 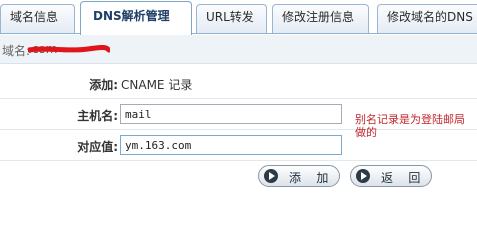 What do you see at coordinates (231, 114) in the screenshot?
I see `host-input` at bounding box center [231, 114].